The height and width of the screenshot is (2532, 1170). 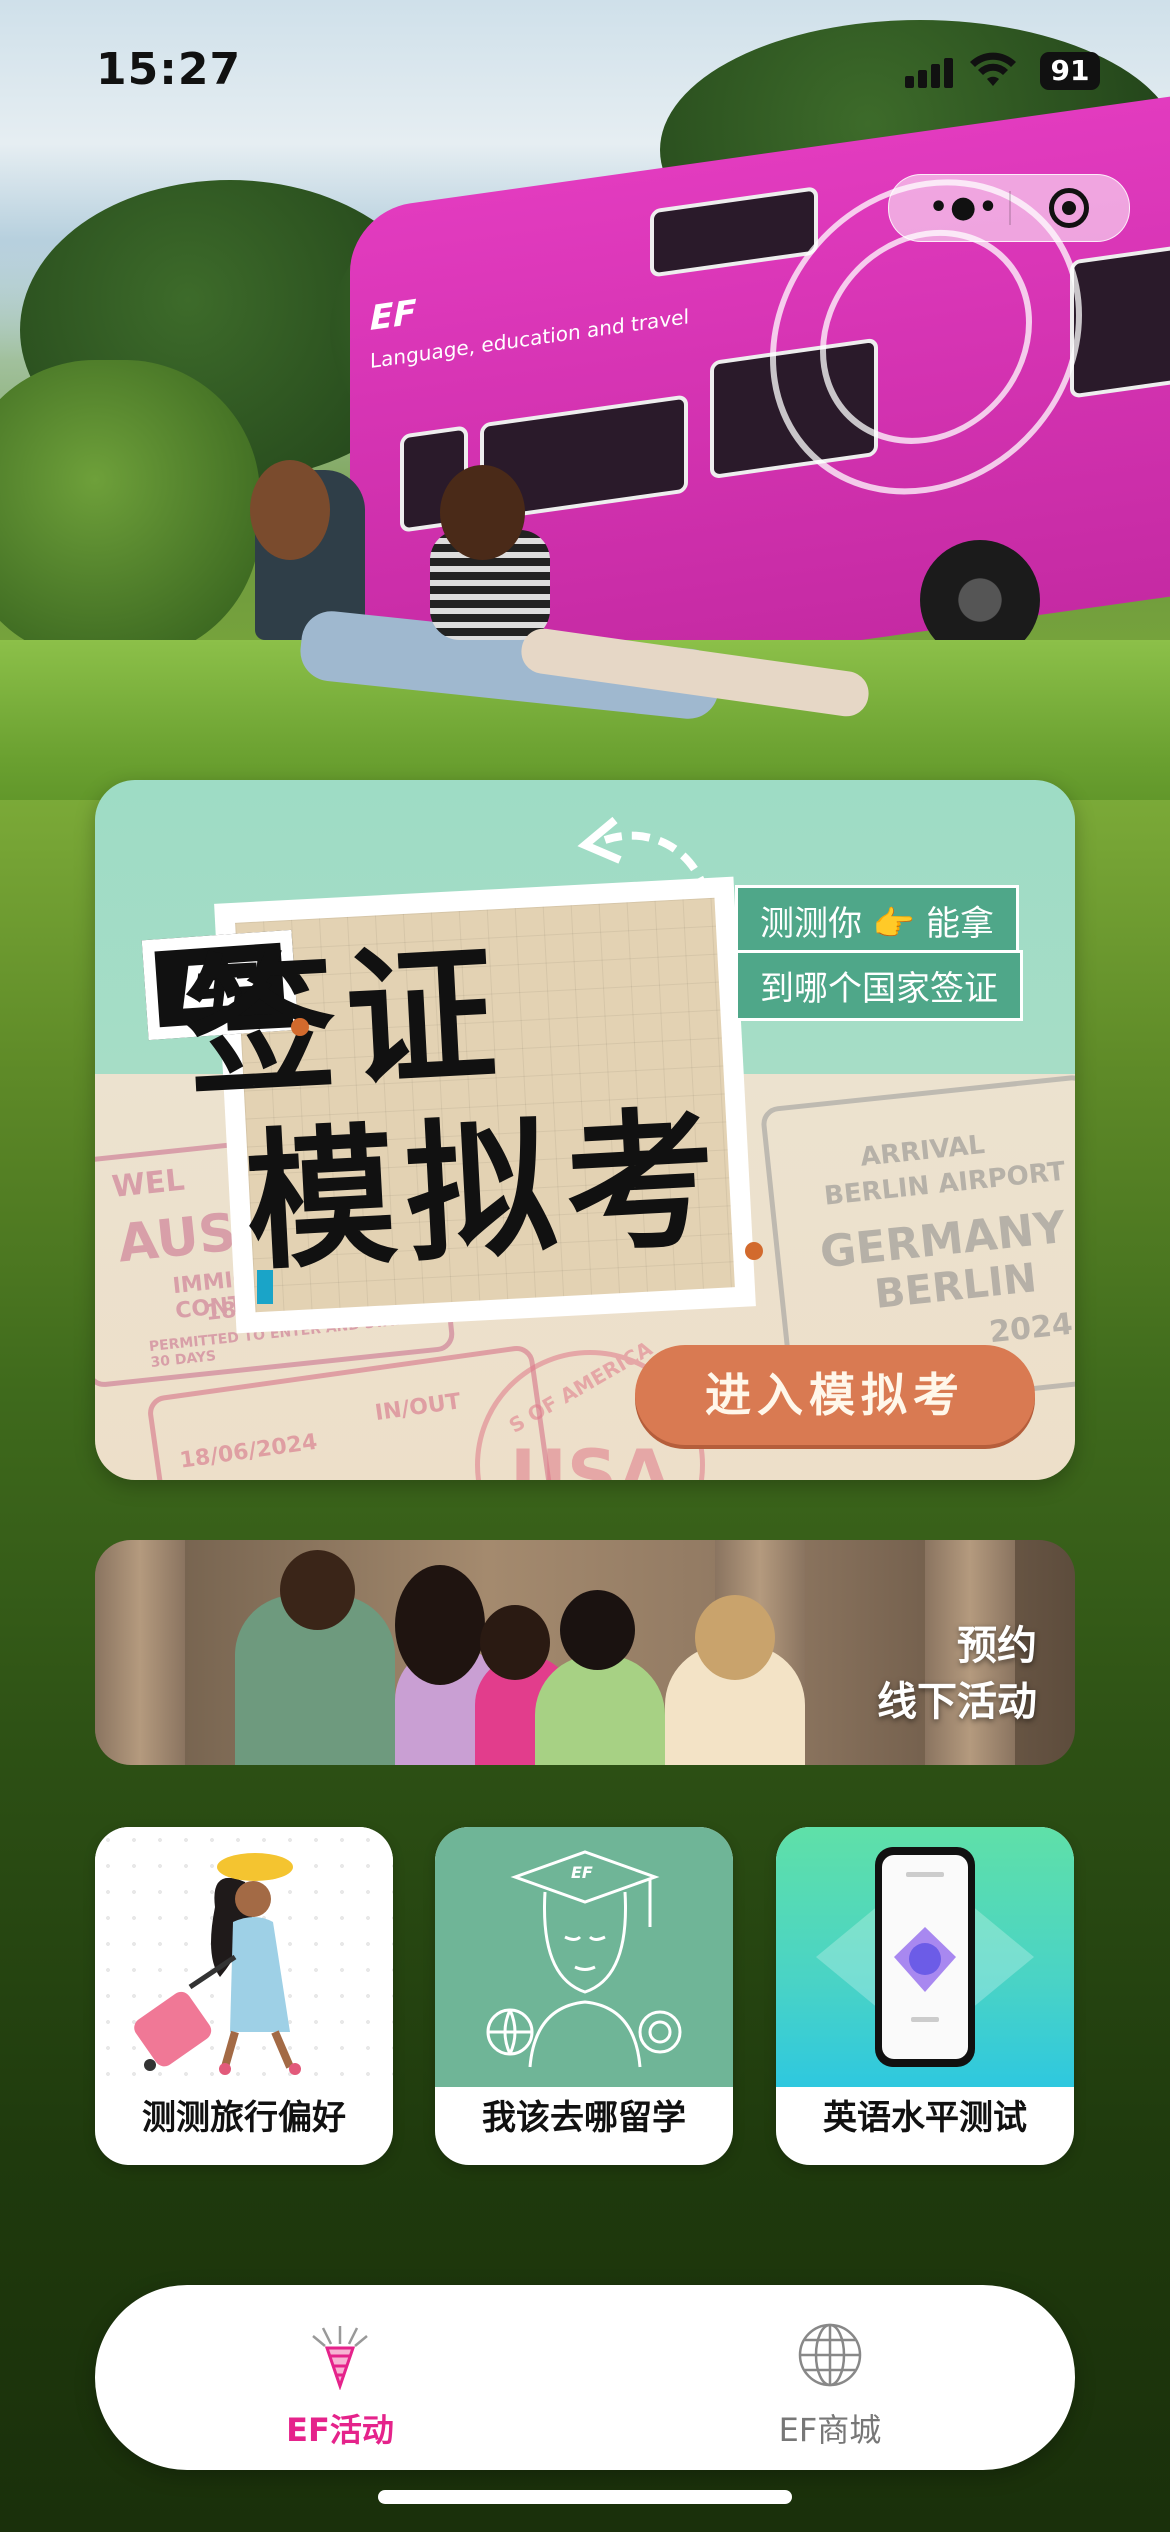 What do you see at coordinates (584, 2118) in the screenshot?
I see `card-label: 我该去哪留学` at bounding box center [584, 2118].